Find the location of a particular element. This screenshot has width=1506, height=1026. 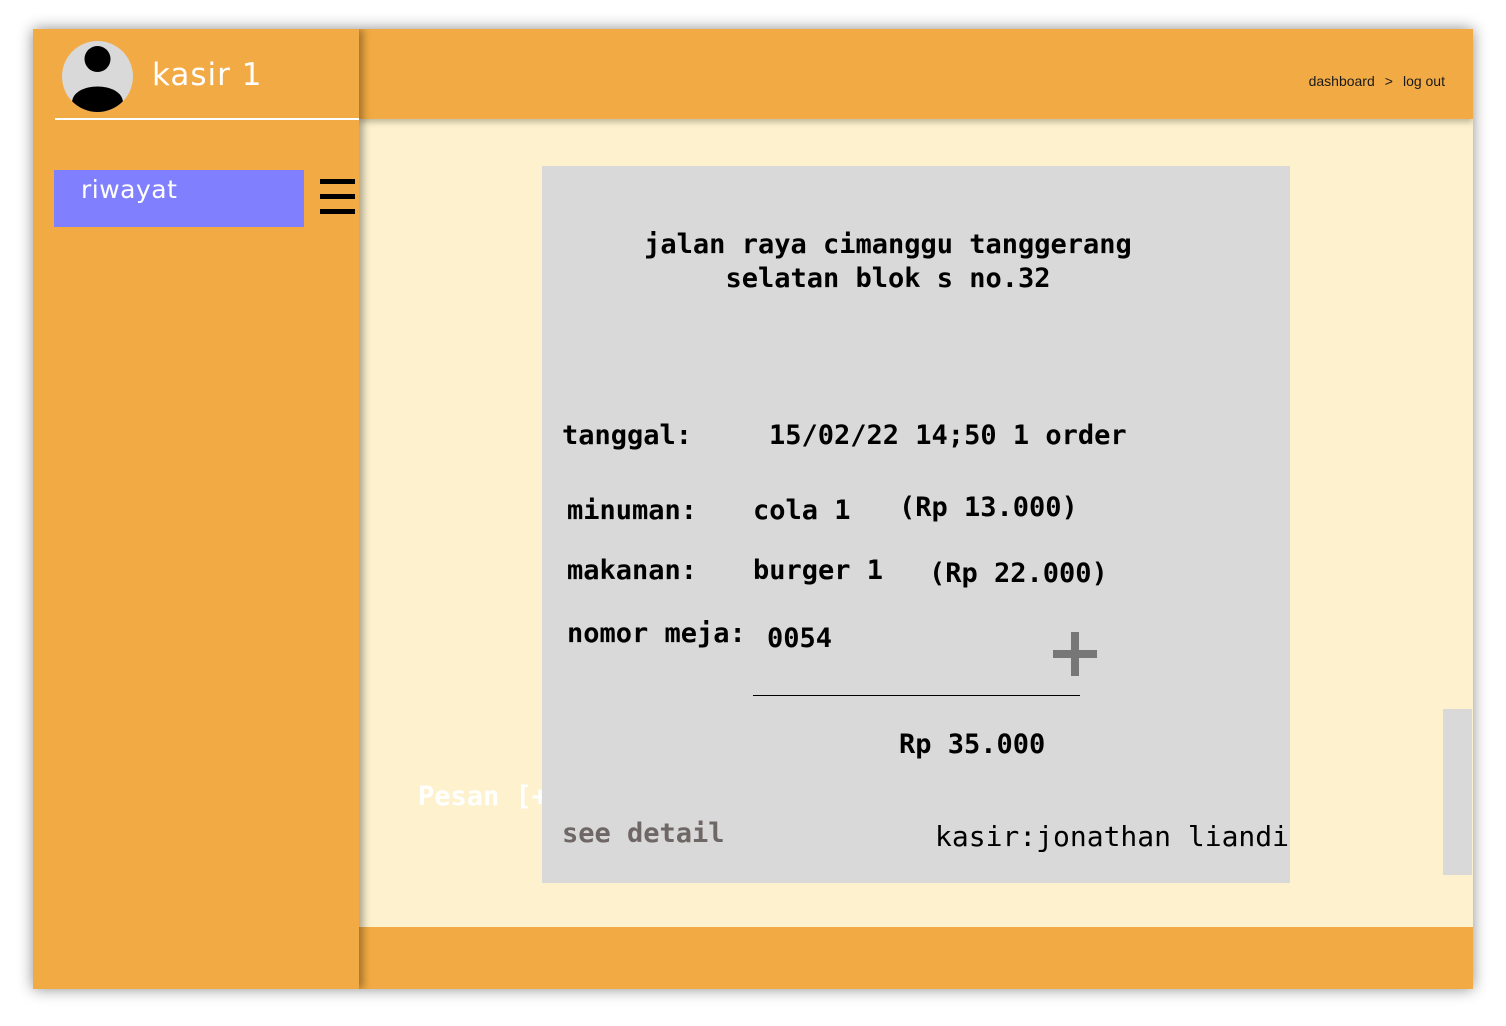

total-divider is located at coordinates (916, 695).